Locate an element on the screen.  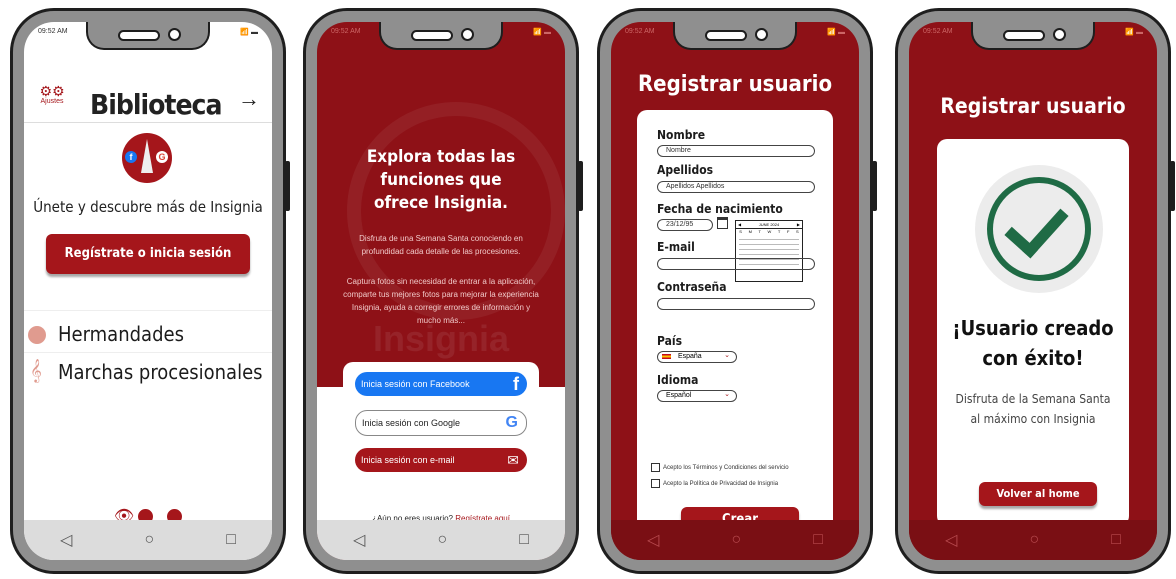
country-select: España ⌄ is located at coordinates (697, 357).